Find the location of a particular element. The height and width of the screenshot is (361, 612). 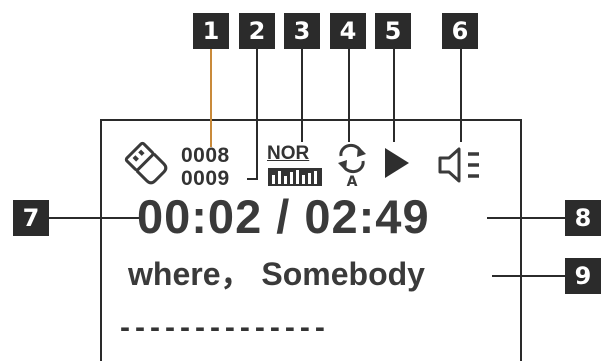

callout-4: 4 is located at coordinates (348, 31).